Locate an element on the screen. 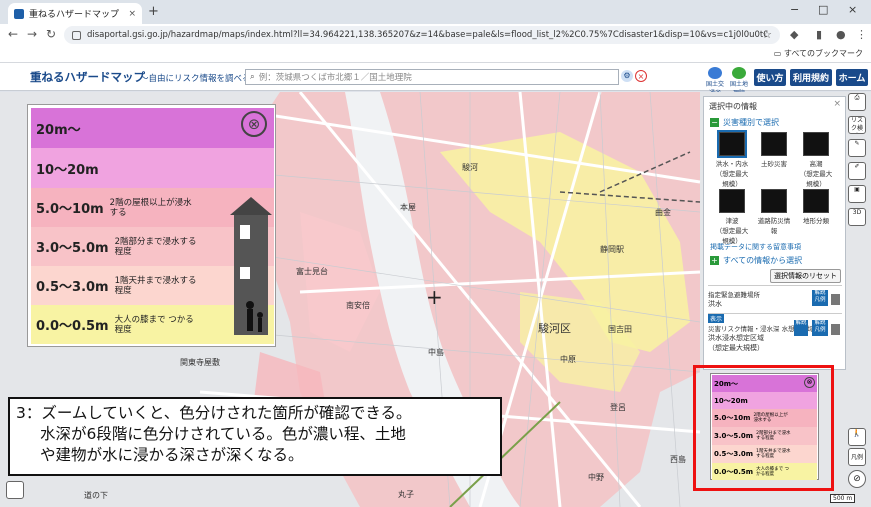 The height and width of the screenshot is (507, 871). select-by-type-label: 災害種別で選択 is located at coordinates (751, 122).